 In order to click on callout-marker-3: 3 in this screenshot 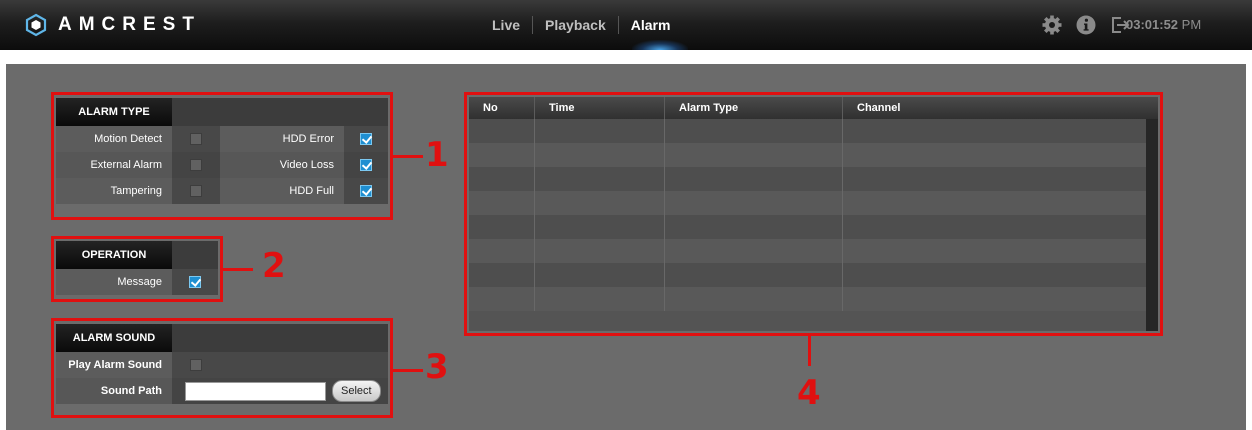, I will do `click(437, 367)`.